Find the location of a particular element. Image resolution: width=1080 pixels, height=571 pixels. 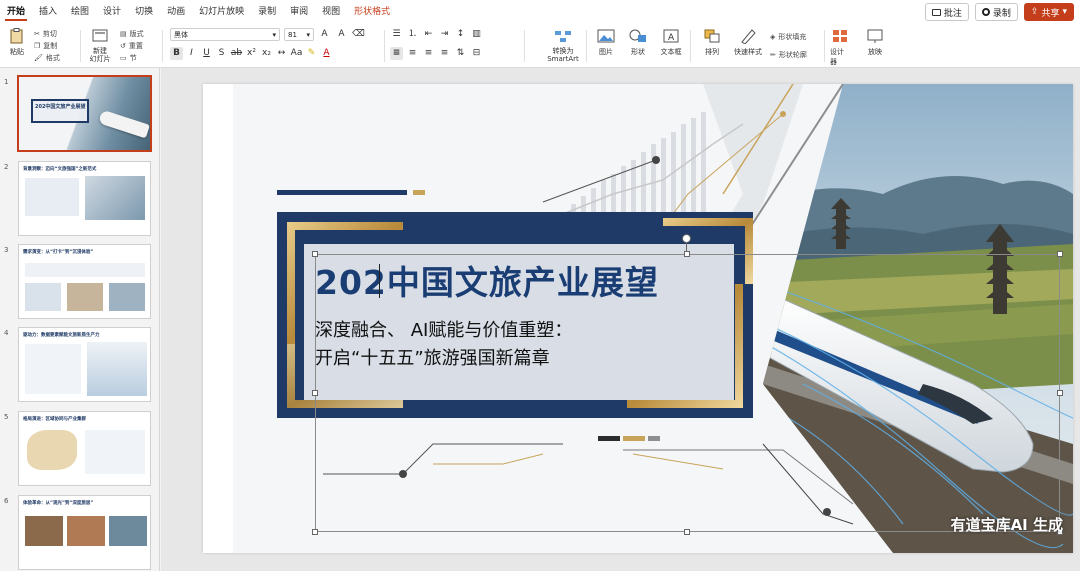

tab-shape-format: 形状格式 is located at coordinates (372, 12).